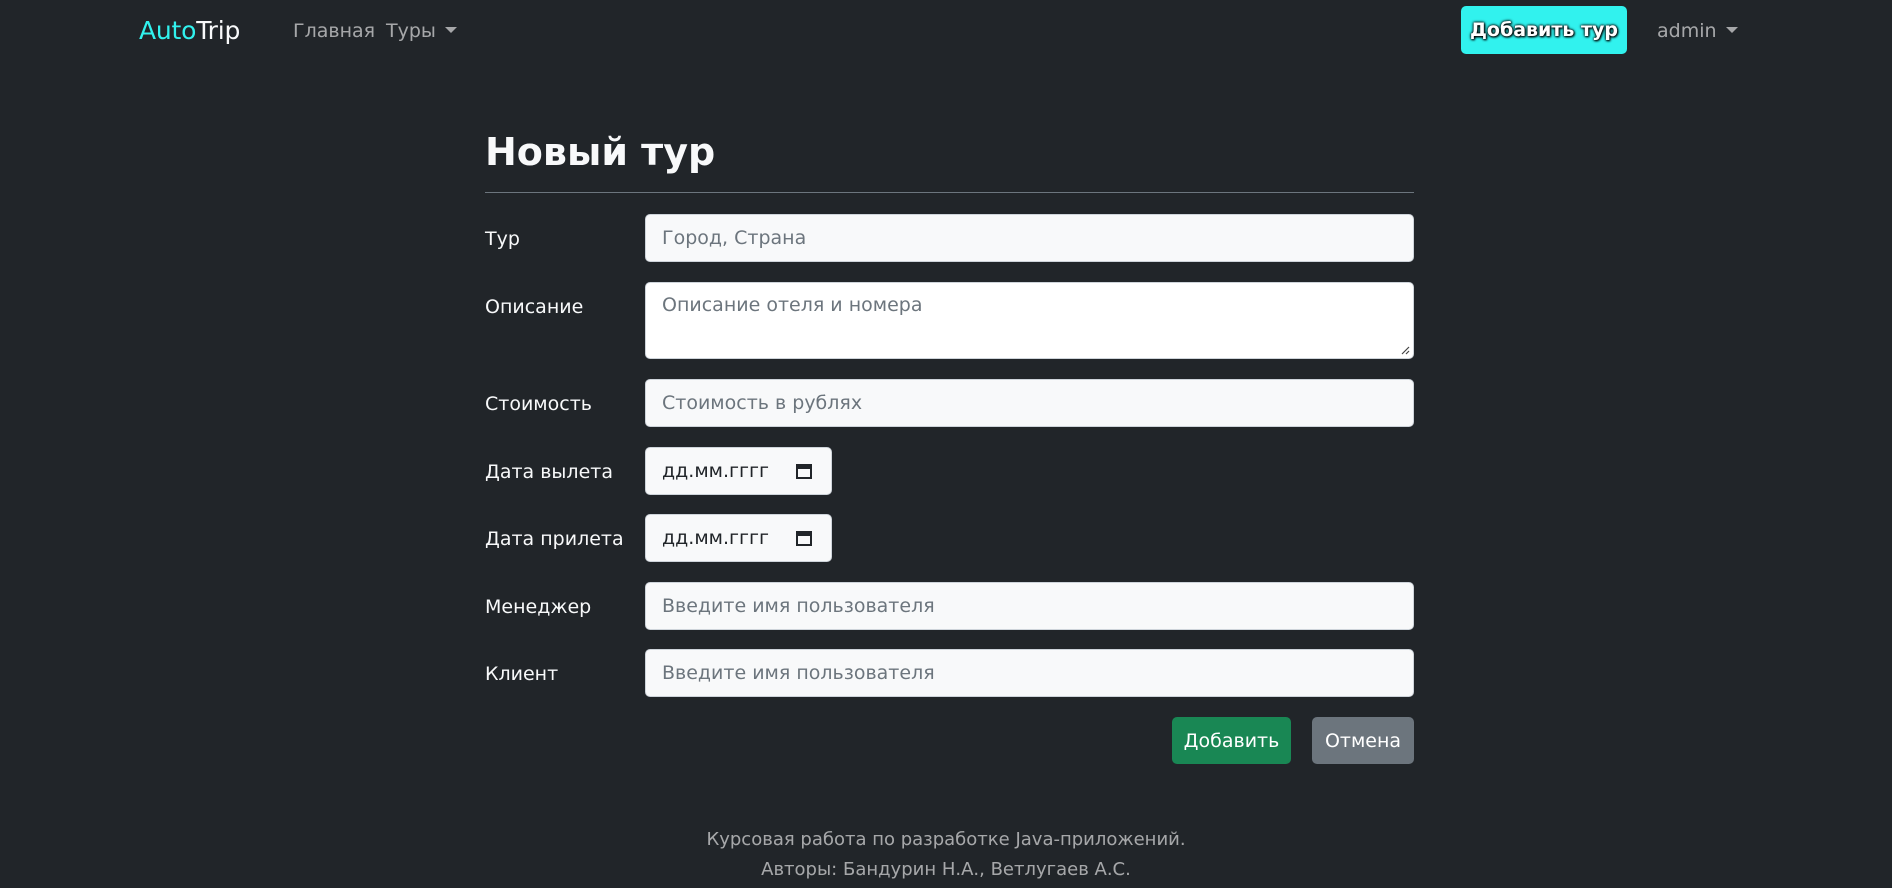 The height and width of the screenshot is (888, 1892). What do you see at coordinates (798, 673) in the screenshot?
I see `client-input-placeholder: Введите имя пользователя` at bounding box center [798, 673].